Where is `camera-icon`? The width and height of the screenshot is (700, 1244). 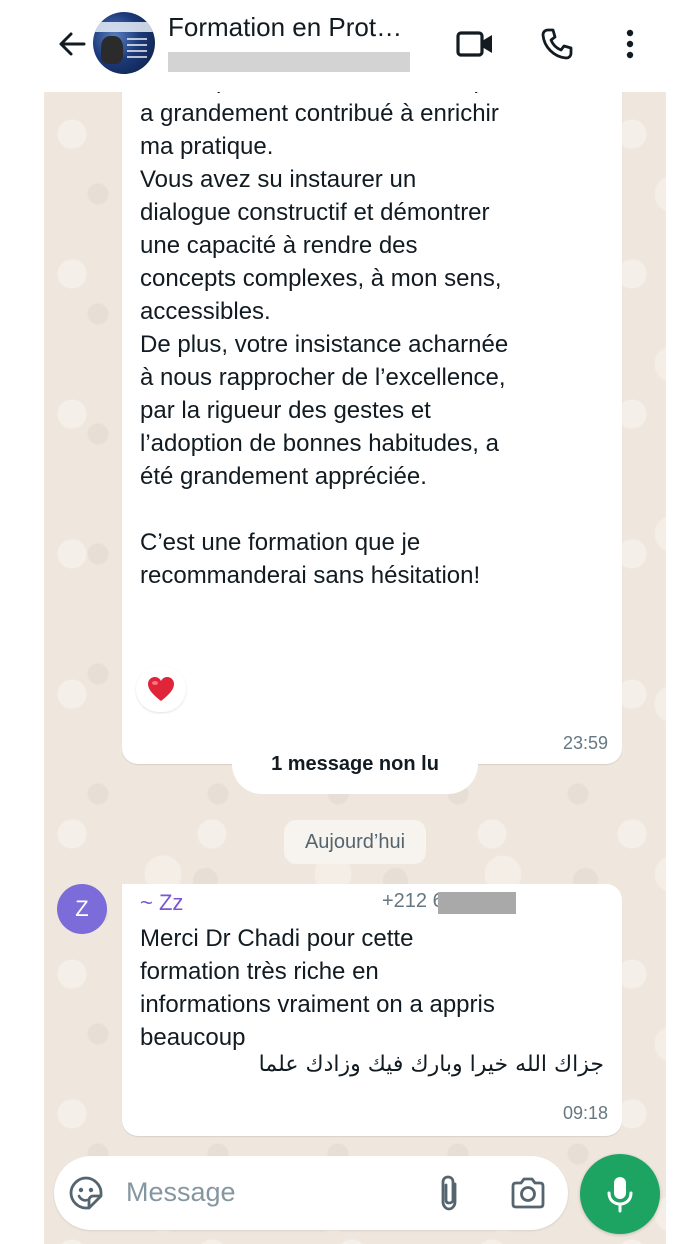
camera-icon is located at coordinates (528, 1193).